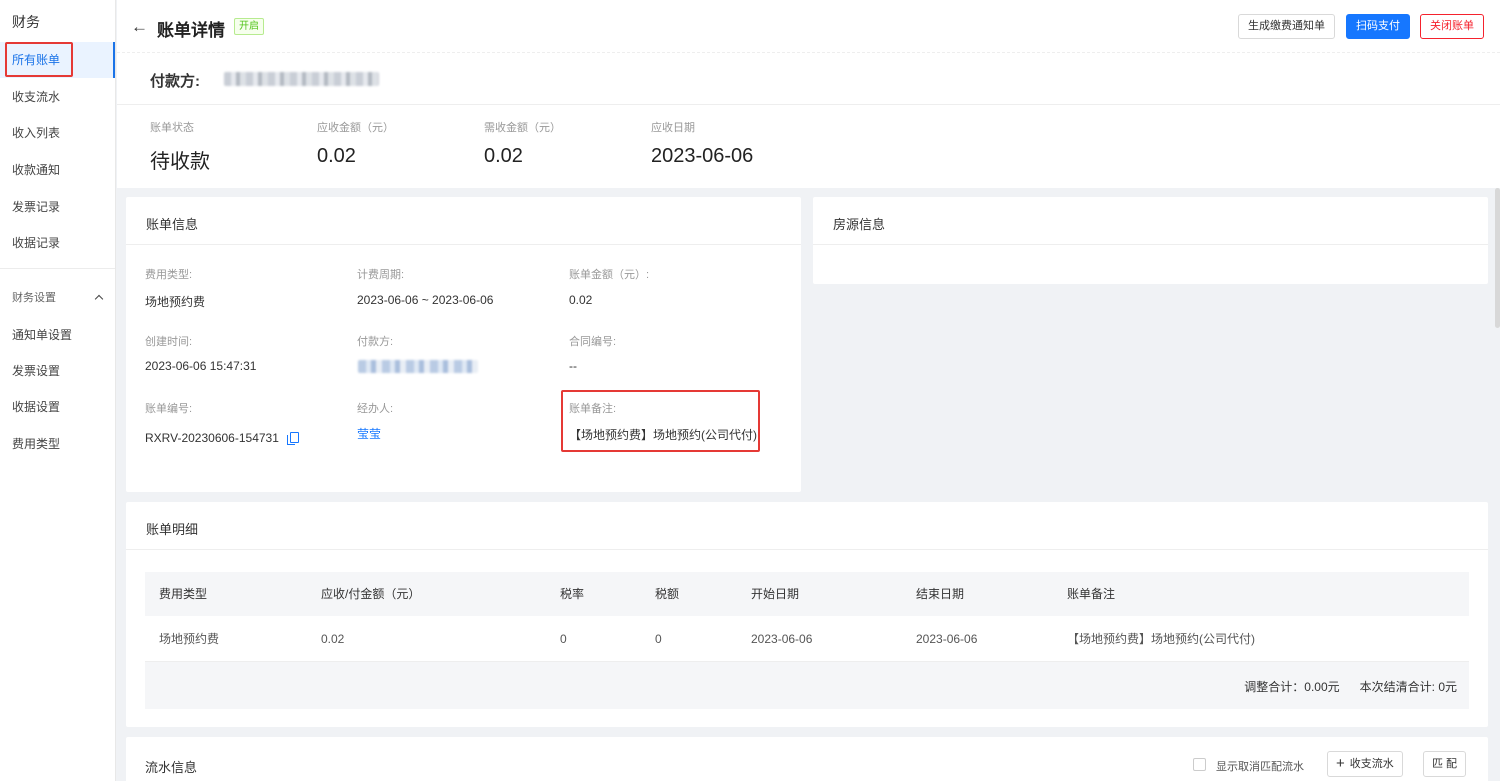  Describe the element at coordinates (572, 594) in the screenshot. I see `column-header: 税率` at that location.